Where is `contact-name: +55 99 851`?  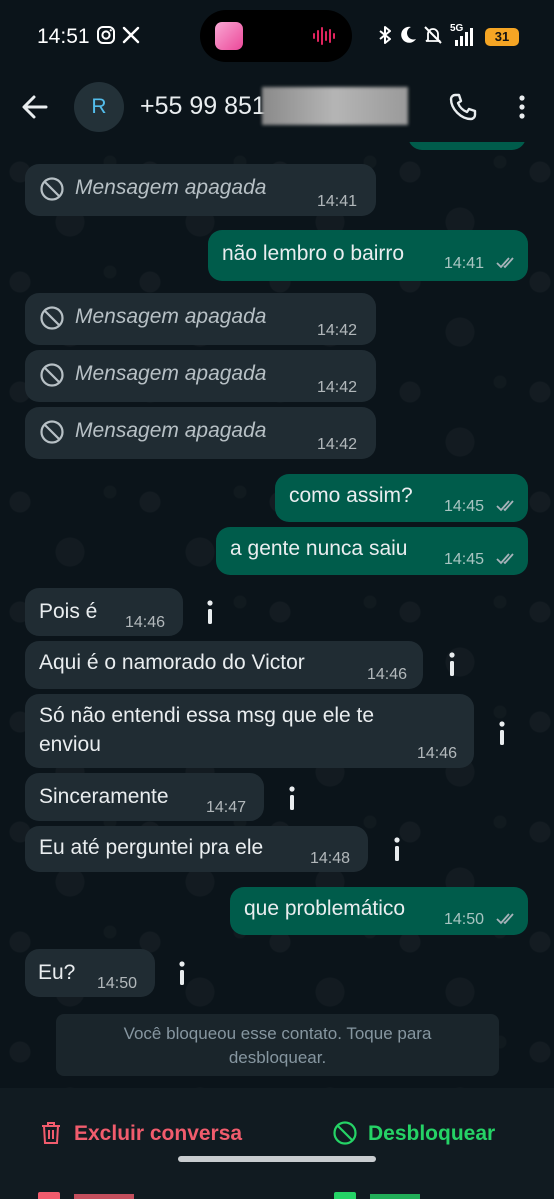 contact-name: +55 99 851 is located at coordinates (203, 106).